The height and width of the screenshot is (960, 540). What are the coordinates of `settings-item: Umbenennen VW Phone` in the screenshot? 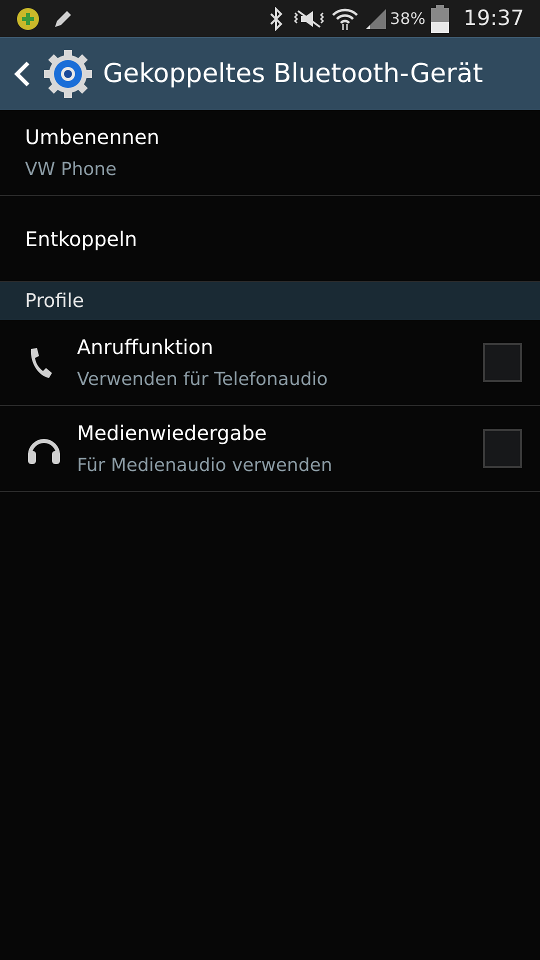 It's located at (270, 153).